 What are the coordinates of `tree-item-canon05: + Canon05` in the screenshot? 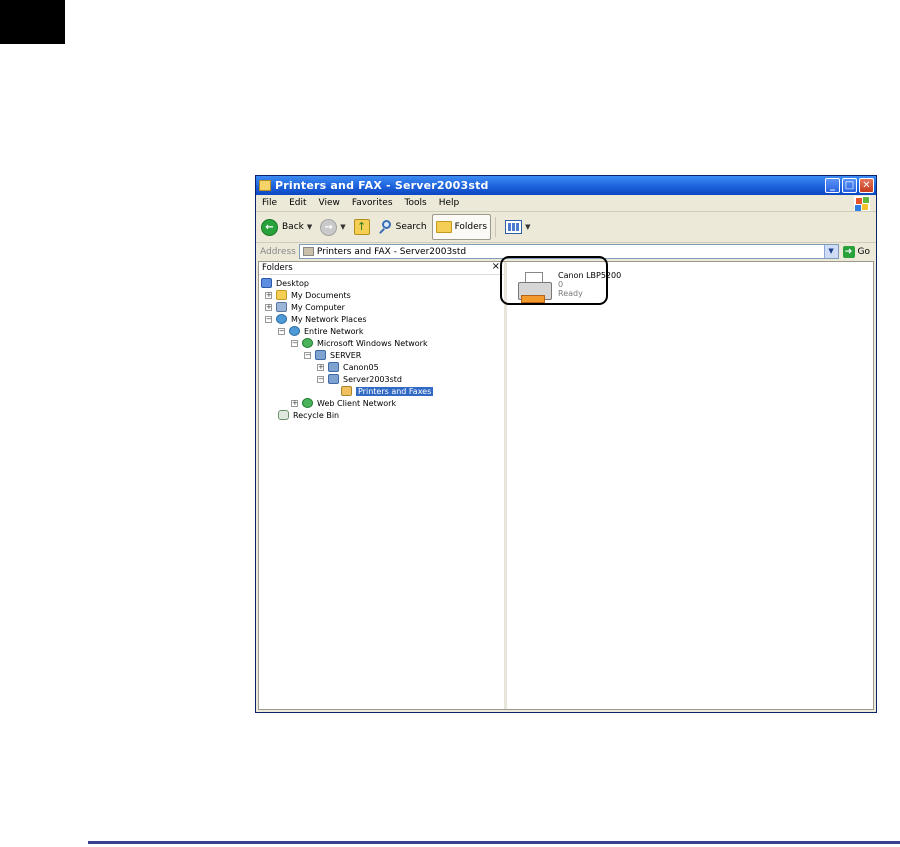 It's located at (348, 367).